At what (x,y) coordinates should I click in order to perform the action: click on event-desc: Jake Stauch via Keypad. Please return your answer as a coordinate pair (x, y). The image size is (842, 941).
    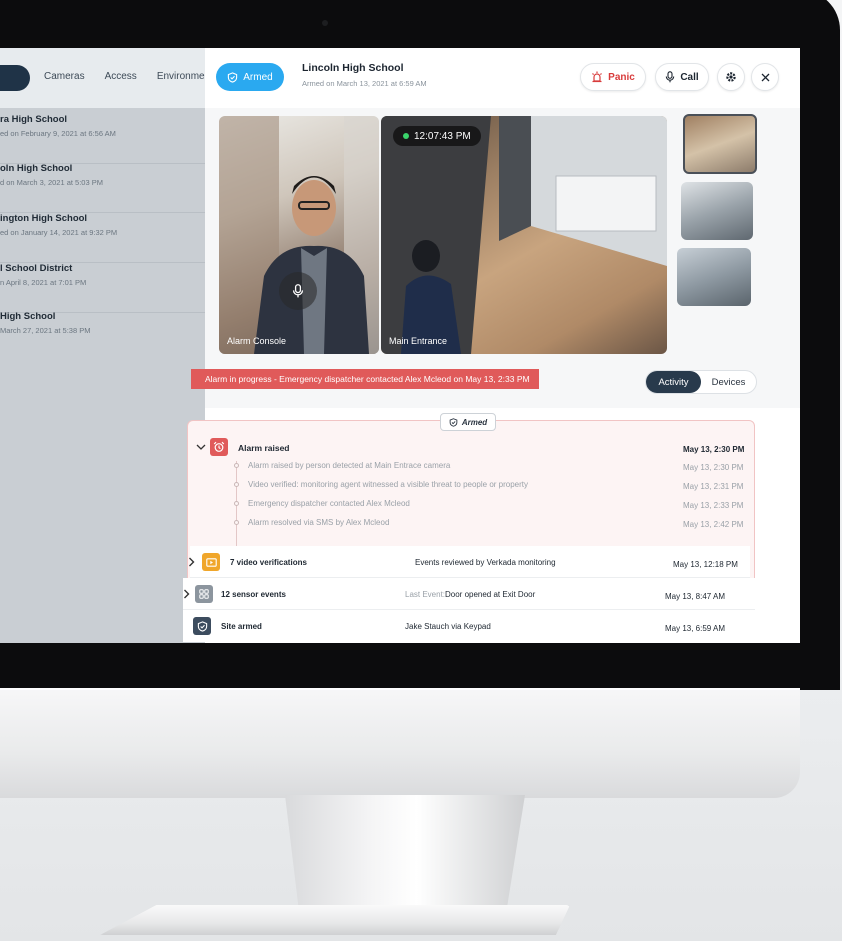
    Looking at the image, I should click on (448, 626).